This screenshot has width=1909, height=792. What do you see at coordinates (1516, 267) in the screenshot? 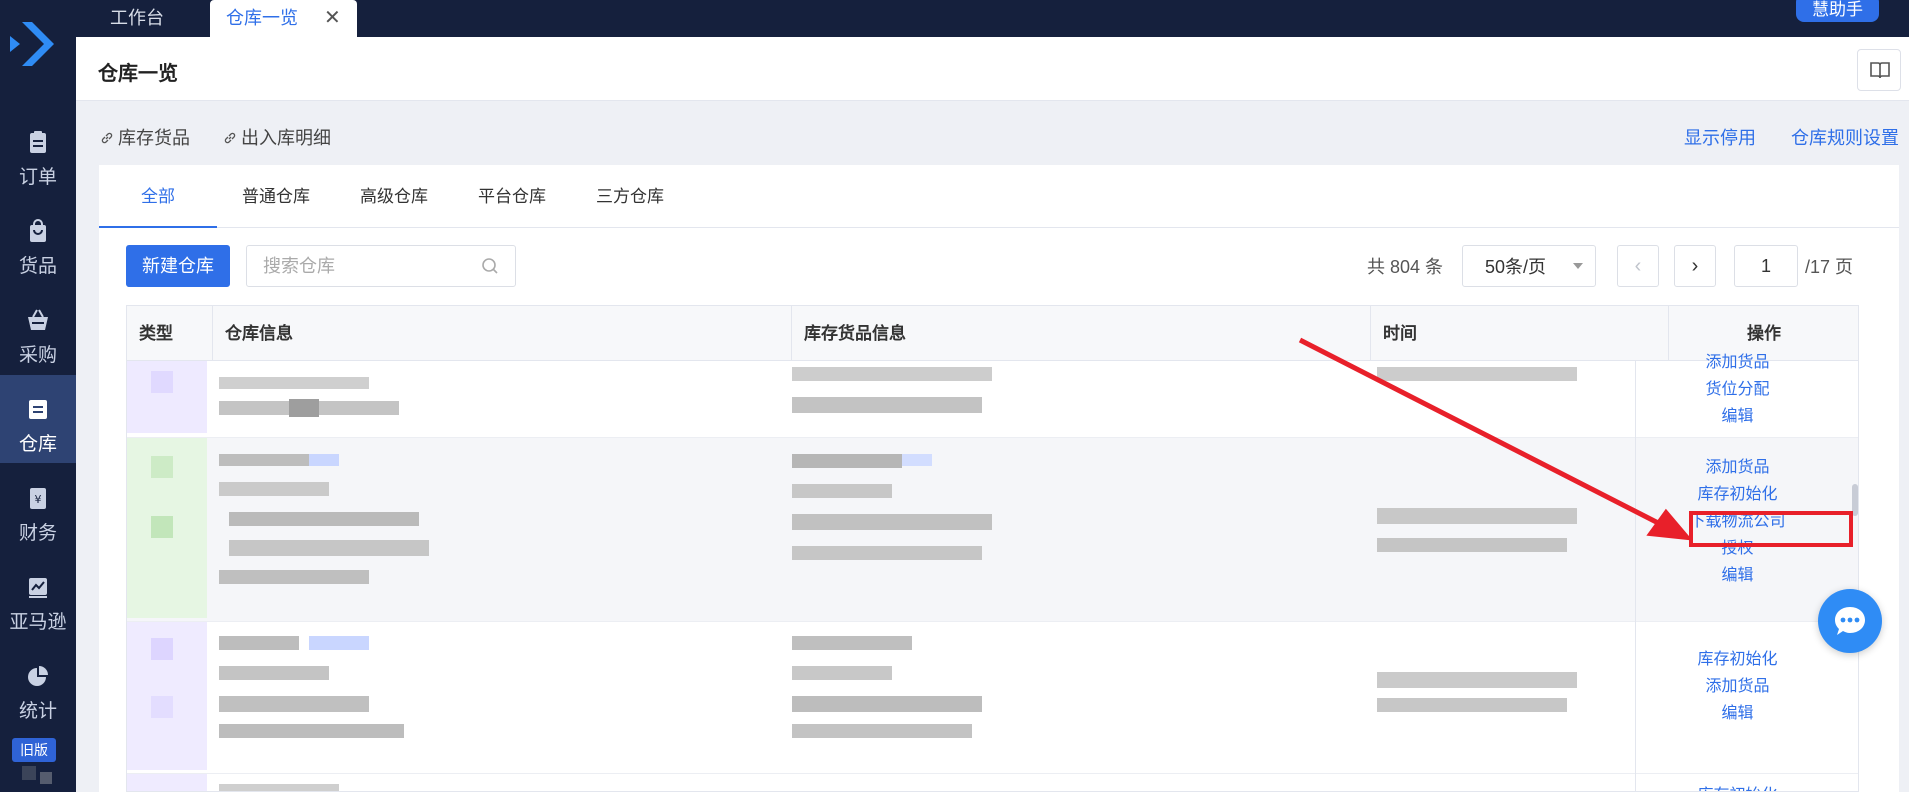
I see `page-size-value: 50条/页` at bounding box center [1516, 267].